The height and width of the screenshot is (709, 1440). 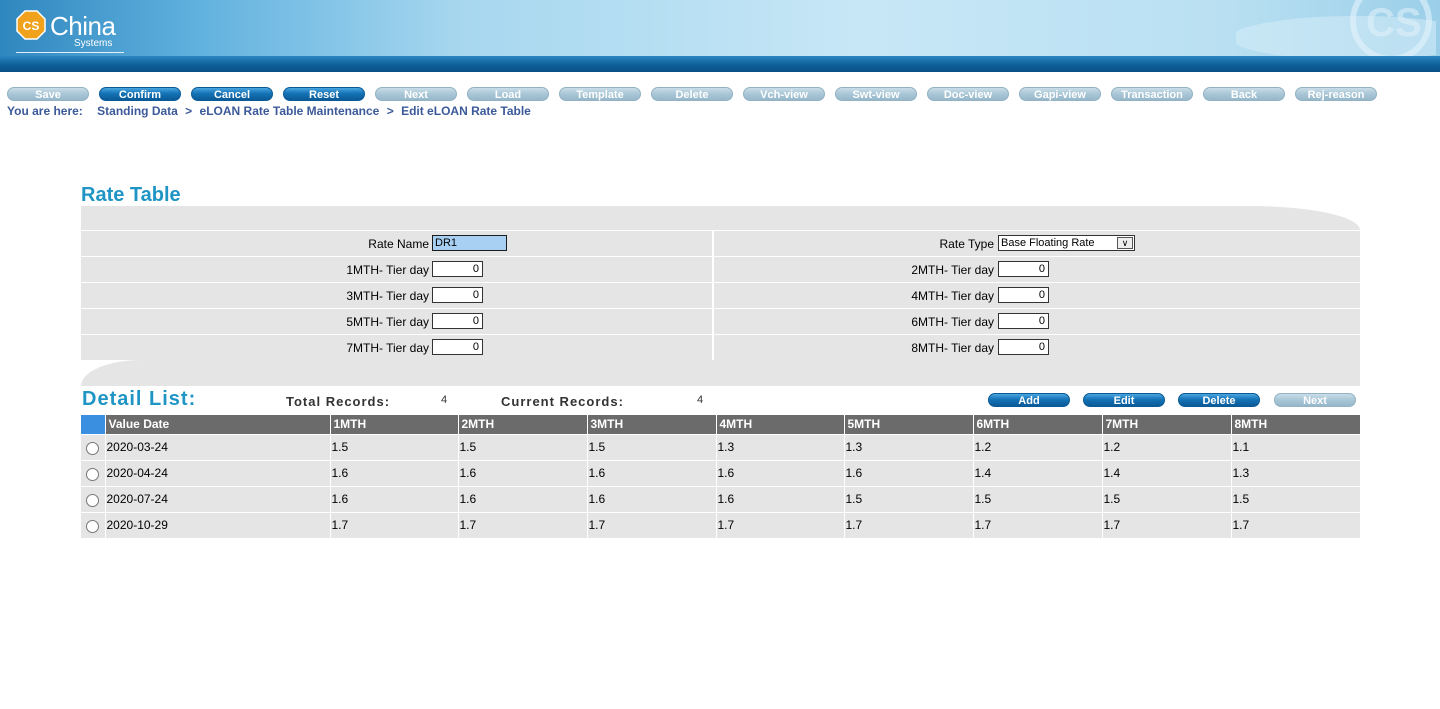 I want to click on logo-underline, so click(x=70, y=52).